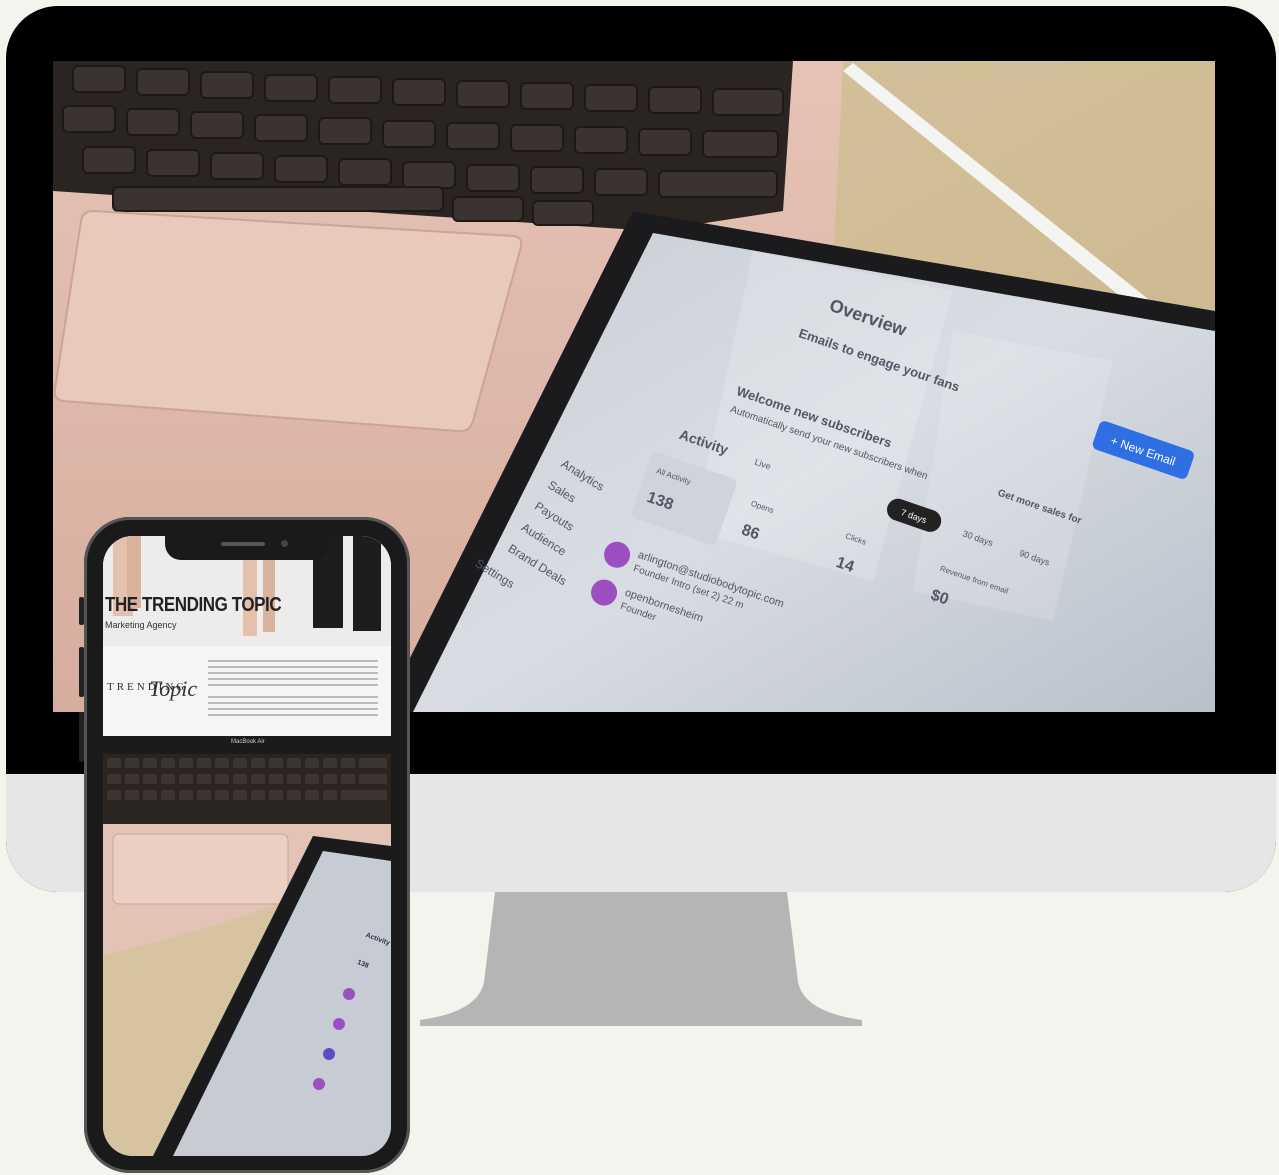 The height and width of the screenshot is (1175, 1279). Describe the element at coordinates (288, 321) in the screenshot. I see `trackpad` at that location.